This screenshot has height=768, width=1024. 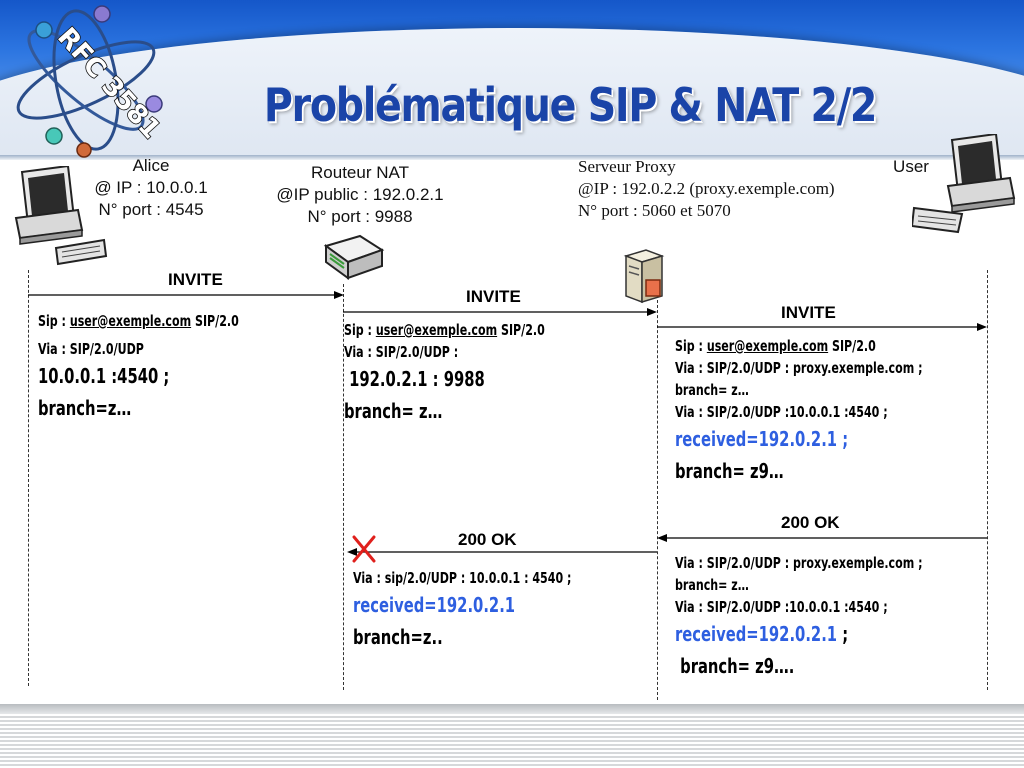 What do you see at coordinates (354, 257) in the screenshot?
I see `router-icon` at bounding box center [354, 257].